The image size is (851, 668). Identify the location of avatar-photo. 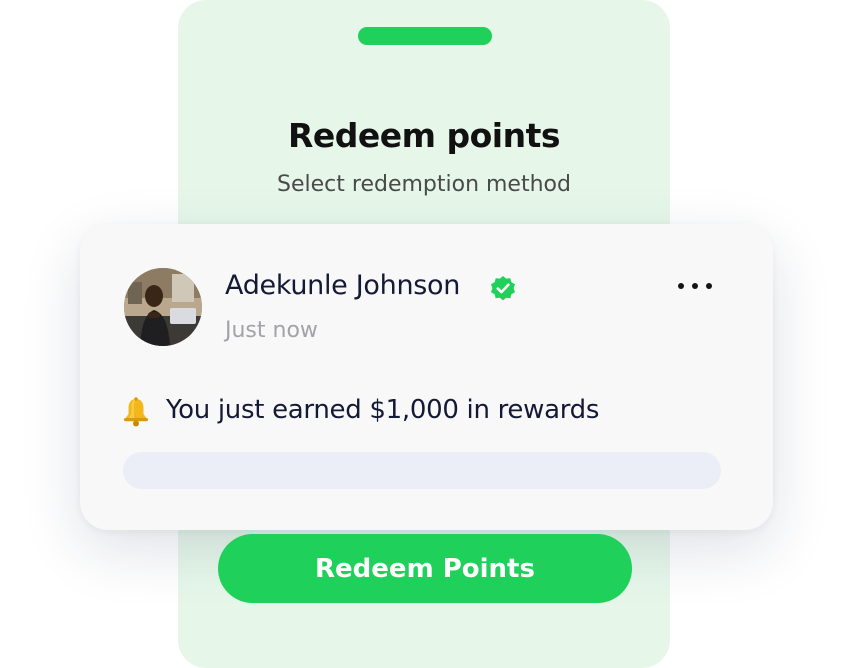
(163, 307).